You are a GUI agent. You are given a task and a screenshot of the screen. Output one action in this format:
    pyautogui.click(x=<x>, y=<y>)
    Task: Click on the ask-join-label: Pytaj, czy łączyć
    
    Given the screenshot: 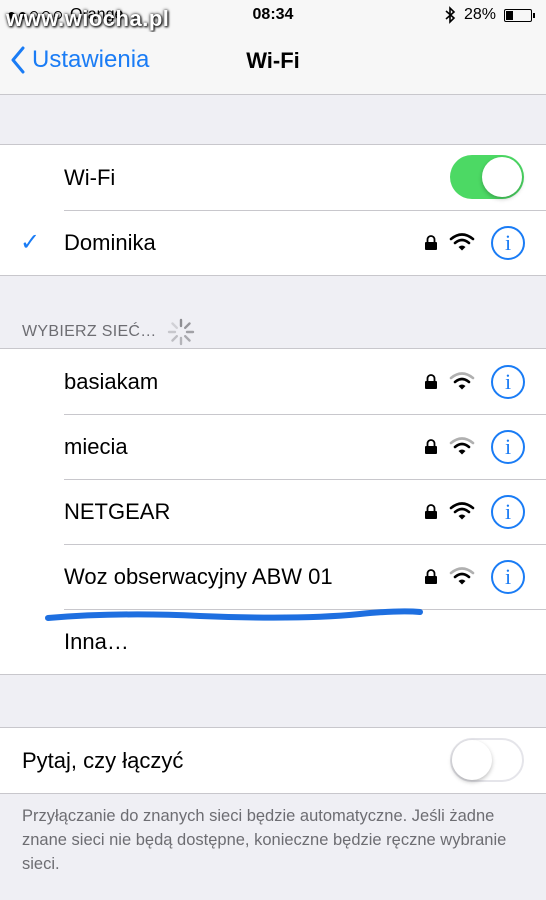 What is the action you would take?
    pyautogui.click(x=103, y=760)
    